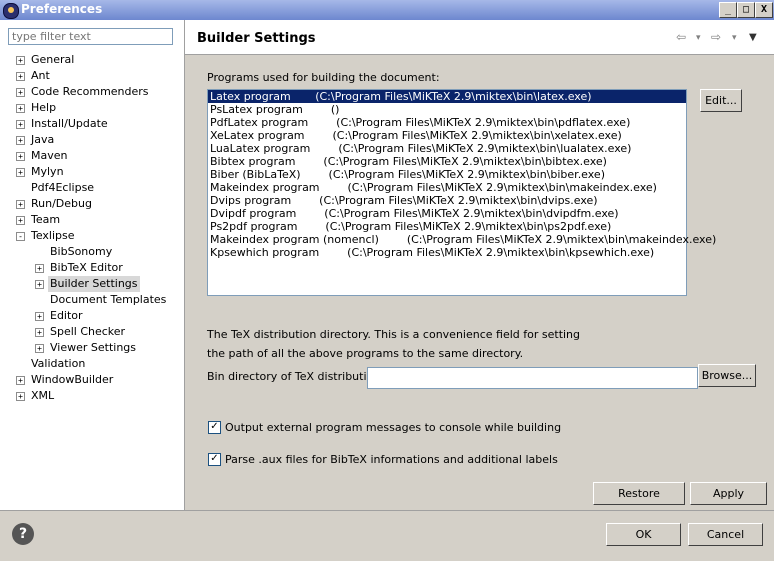 The image size is (774, 561). Describe the element at coordinates (62, 188) in the screenshot. I see `tree-item-pdf4eclipse: Pdf4Eclipse` at that location.